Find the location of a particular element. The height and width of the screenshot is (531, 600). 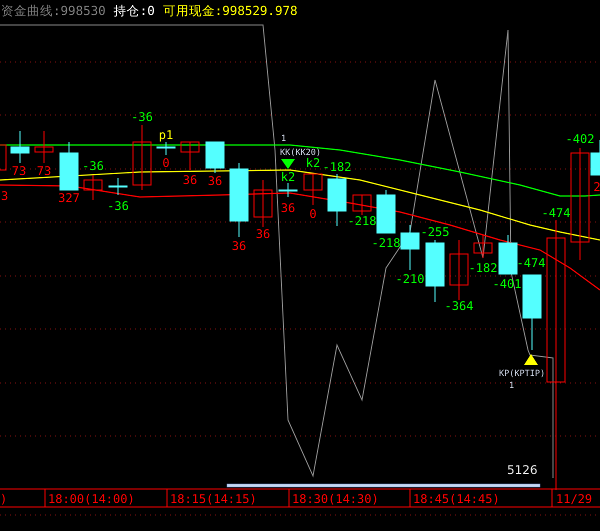

candle-label: -402 is located at coordinates (580, 139).